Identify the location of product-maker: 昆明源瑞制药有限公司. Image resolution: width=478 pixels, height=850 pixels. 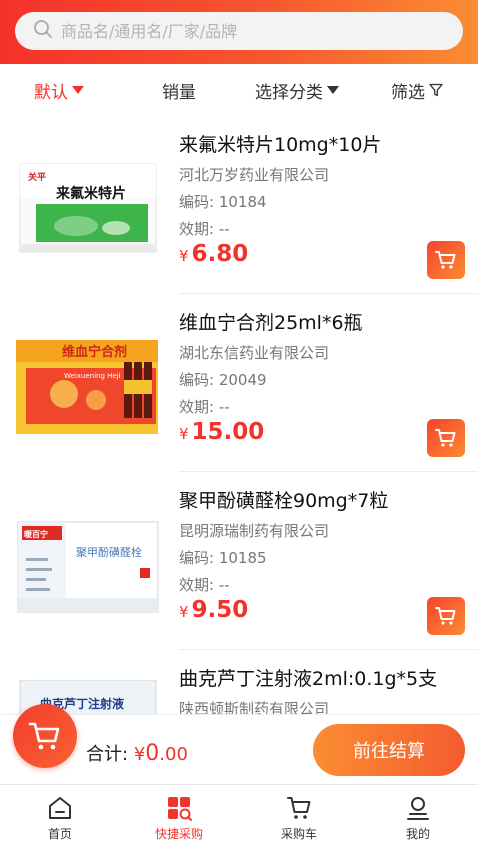
(254, 531).